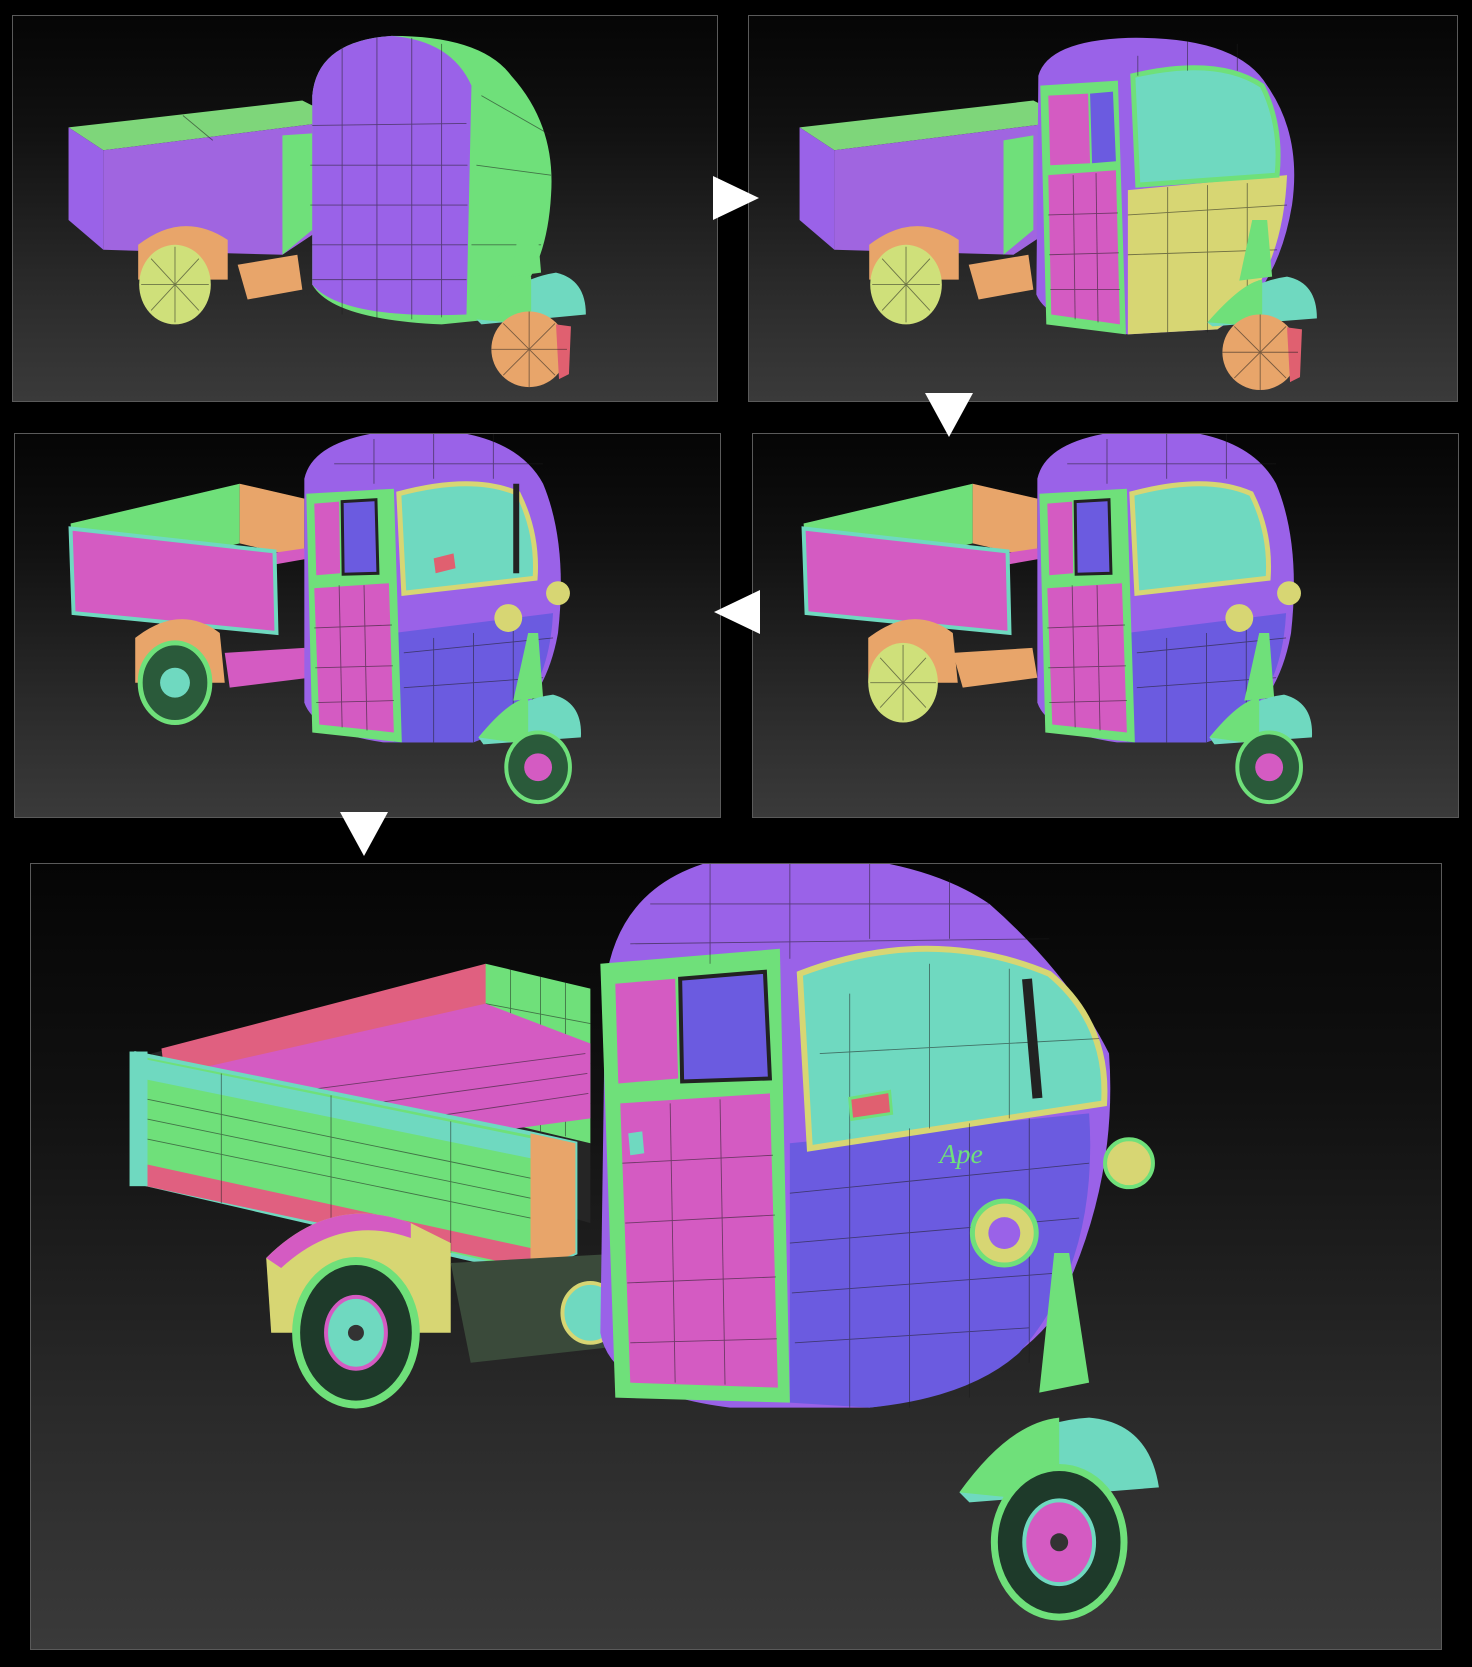 The width and height of the screenshot is (1472, 1667). Describe the element at coordinates (1058, 214) in the screenshot. I see `stage-2-truck-render` at that location.